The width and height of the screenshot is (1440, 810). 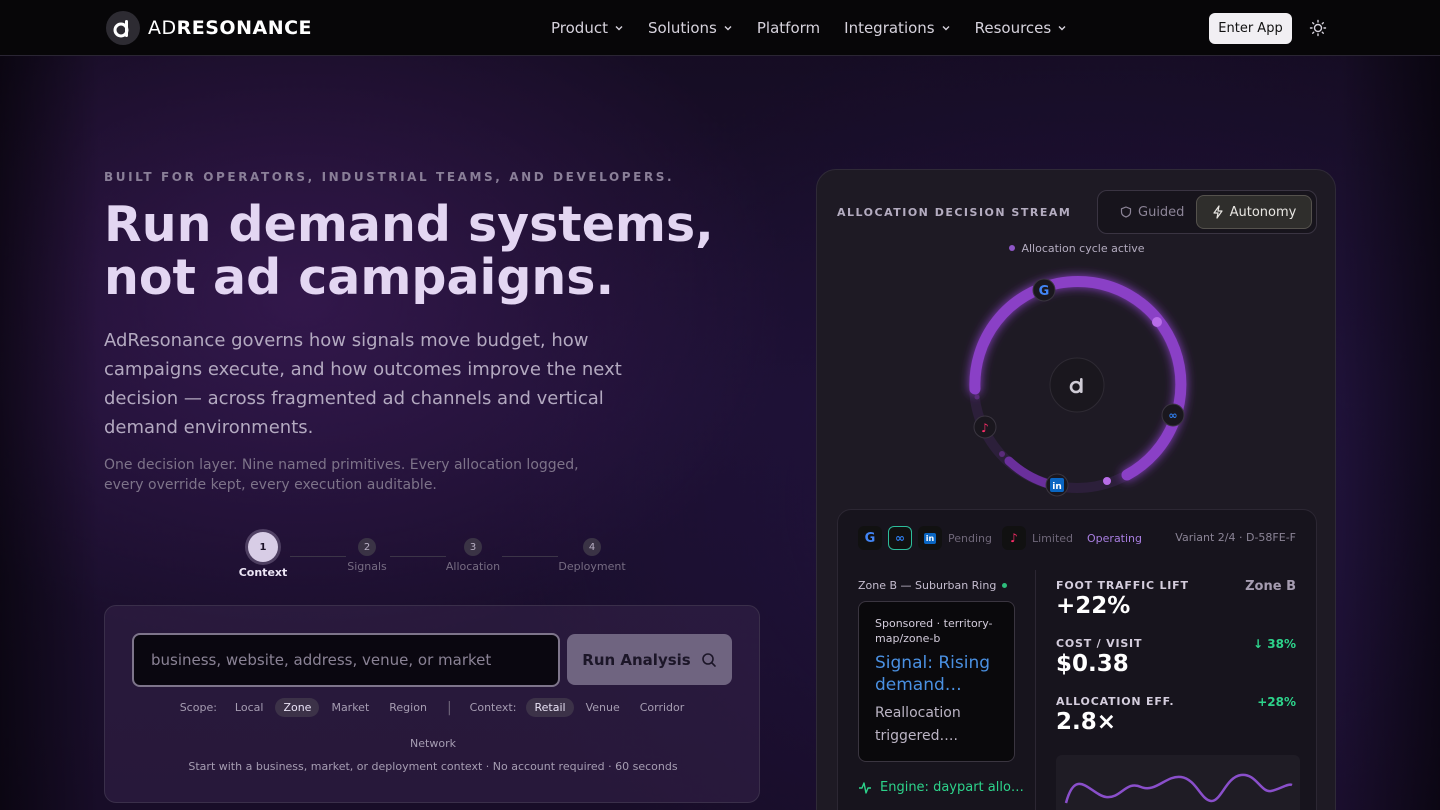 I want to click on step-label: Allocation, so click(x=473, y=566).